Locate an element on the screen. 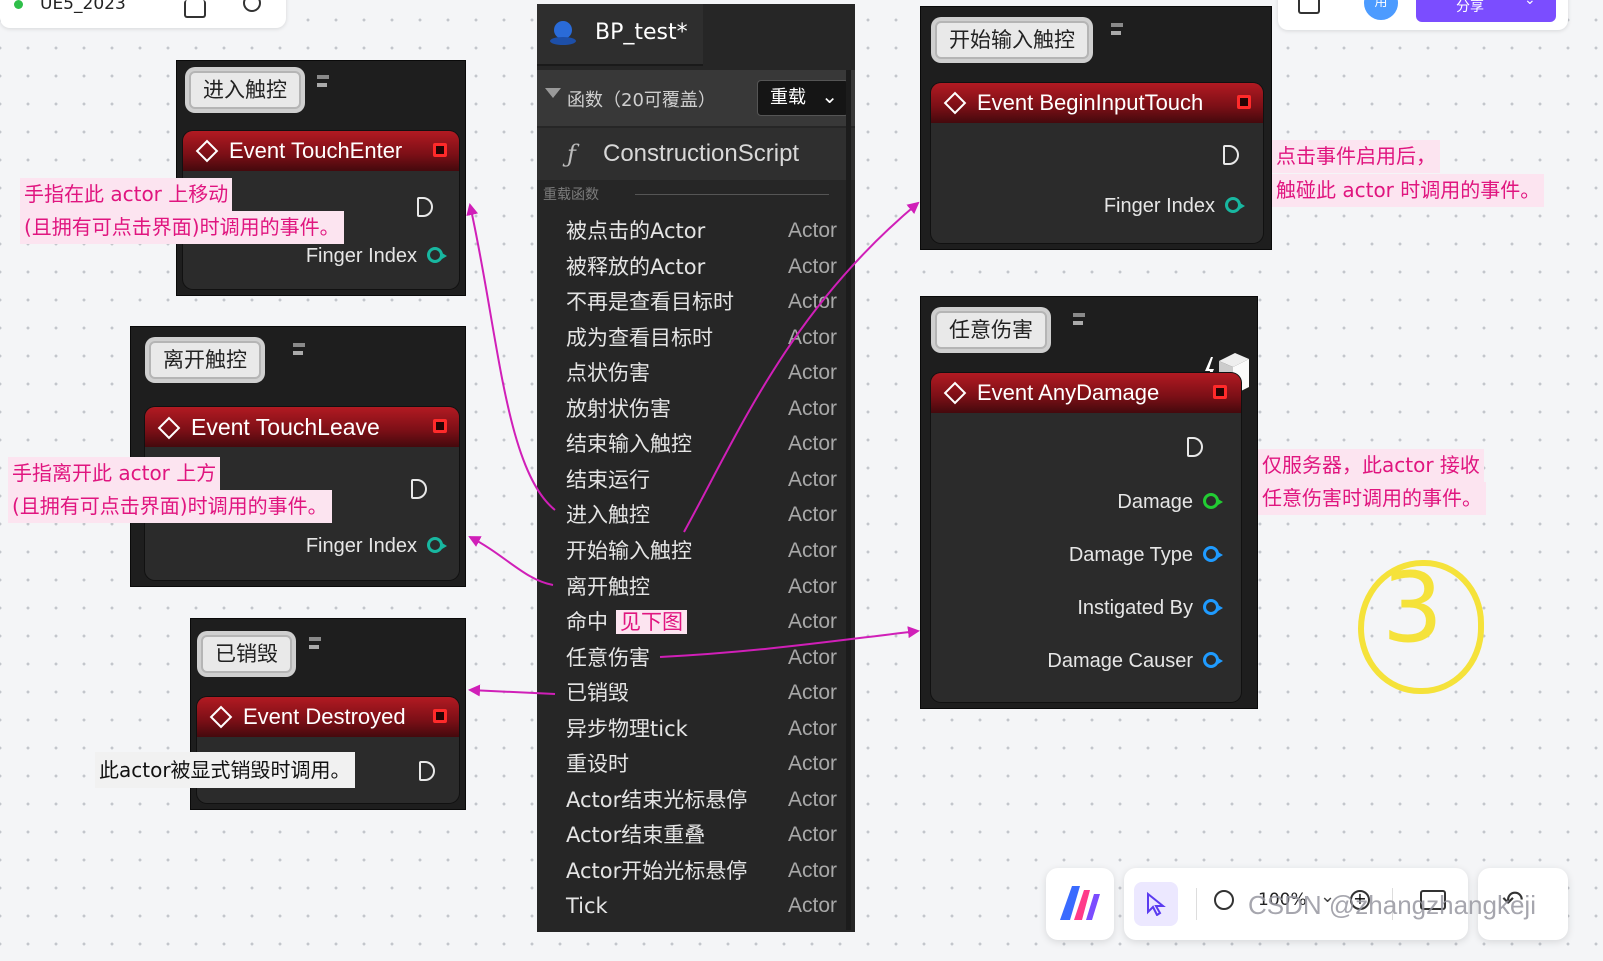 The width and height of the screenshot is (1603, 961). arrow-to-any-damage is located at coordinates (789, 642).